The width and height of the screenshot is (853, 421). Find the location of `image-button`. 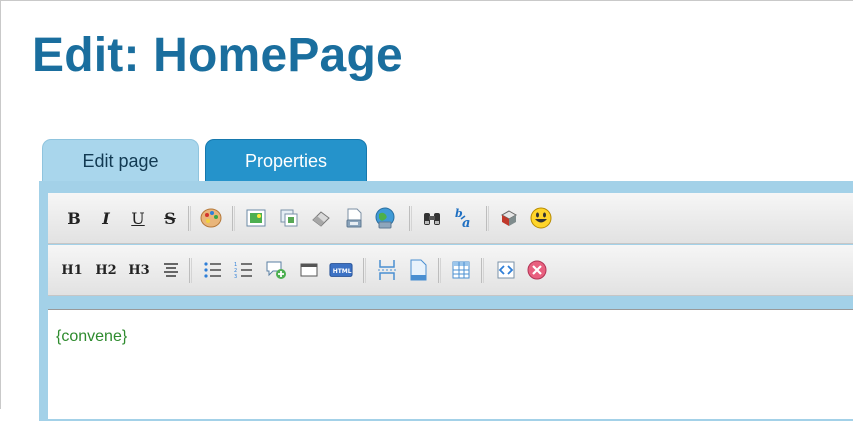

image-button is located at coordinates (256, 218).